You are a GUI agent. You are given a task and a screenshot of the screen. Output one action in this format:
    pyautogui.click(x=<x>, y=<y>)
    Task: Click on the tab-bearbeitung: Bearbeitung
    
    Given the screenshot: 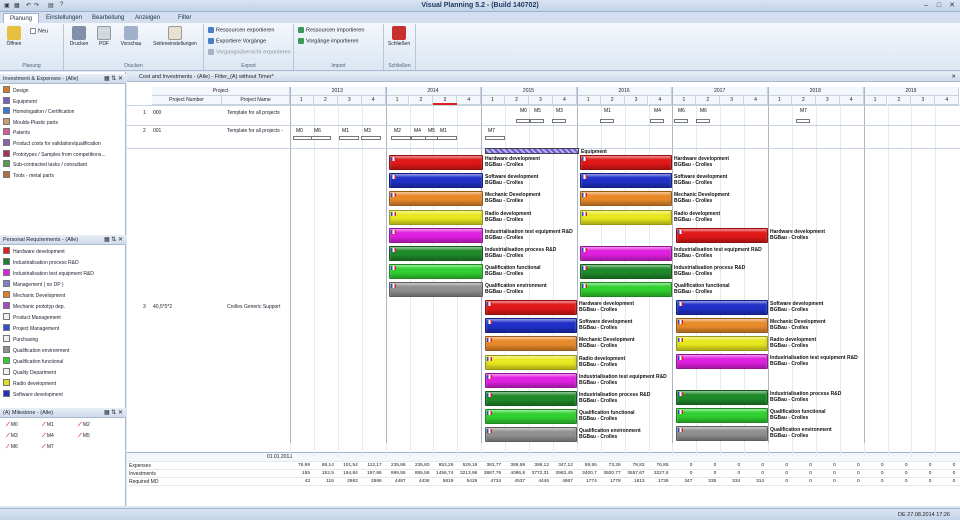 What is the action you would take?
    pyautogui.click(x=108, y=18)
    